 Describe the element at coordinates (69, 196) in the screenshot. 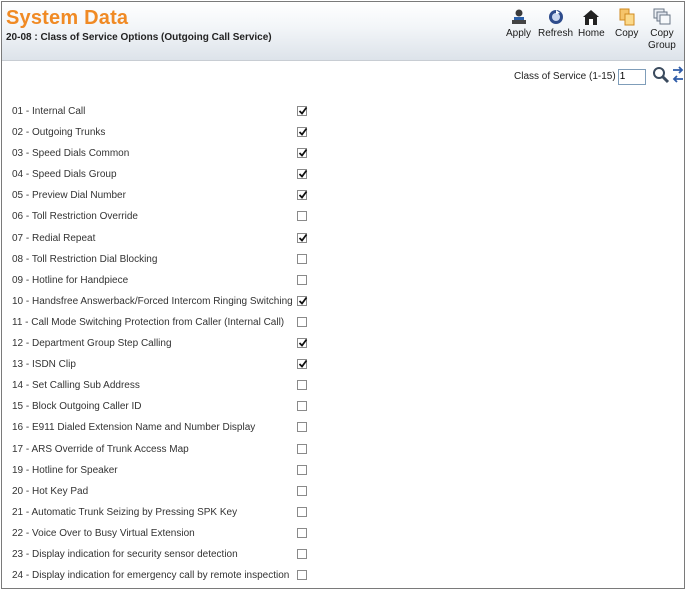

I see `option-label: 05 - Preview Dial Number` at that location.